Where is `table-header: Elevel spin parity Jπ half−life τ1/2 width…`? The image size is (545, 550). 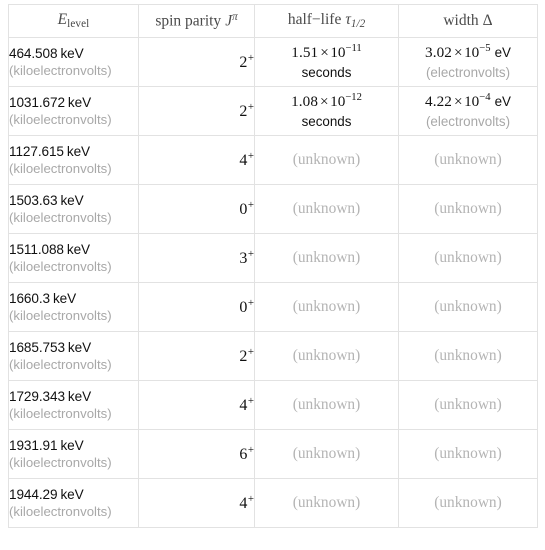
table-header: Elevel spin parity Jπ half−life τ1/2 width… is located at coordinates (273, 21).